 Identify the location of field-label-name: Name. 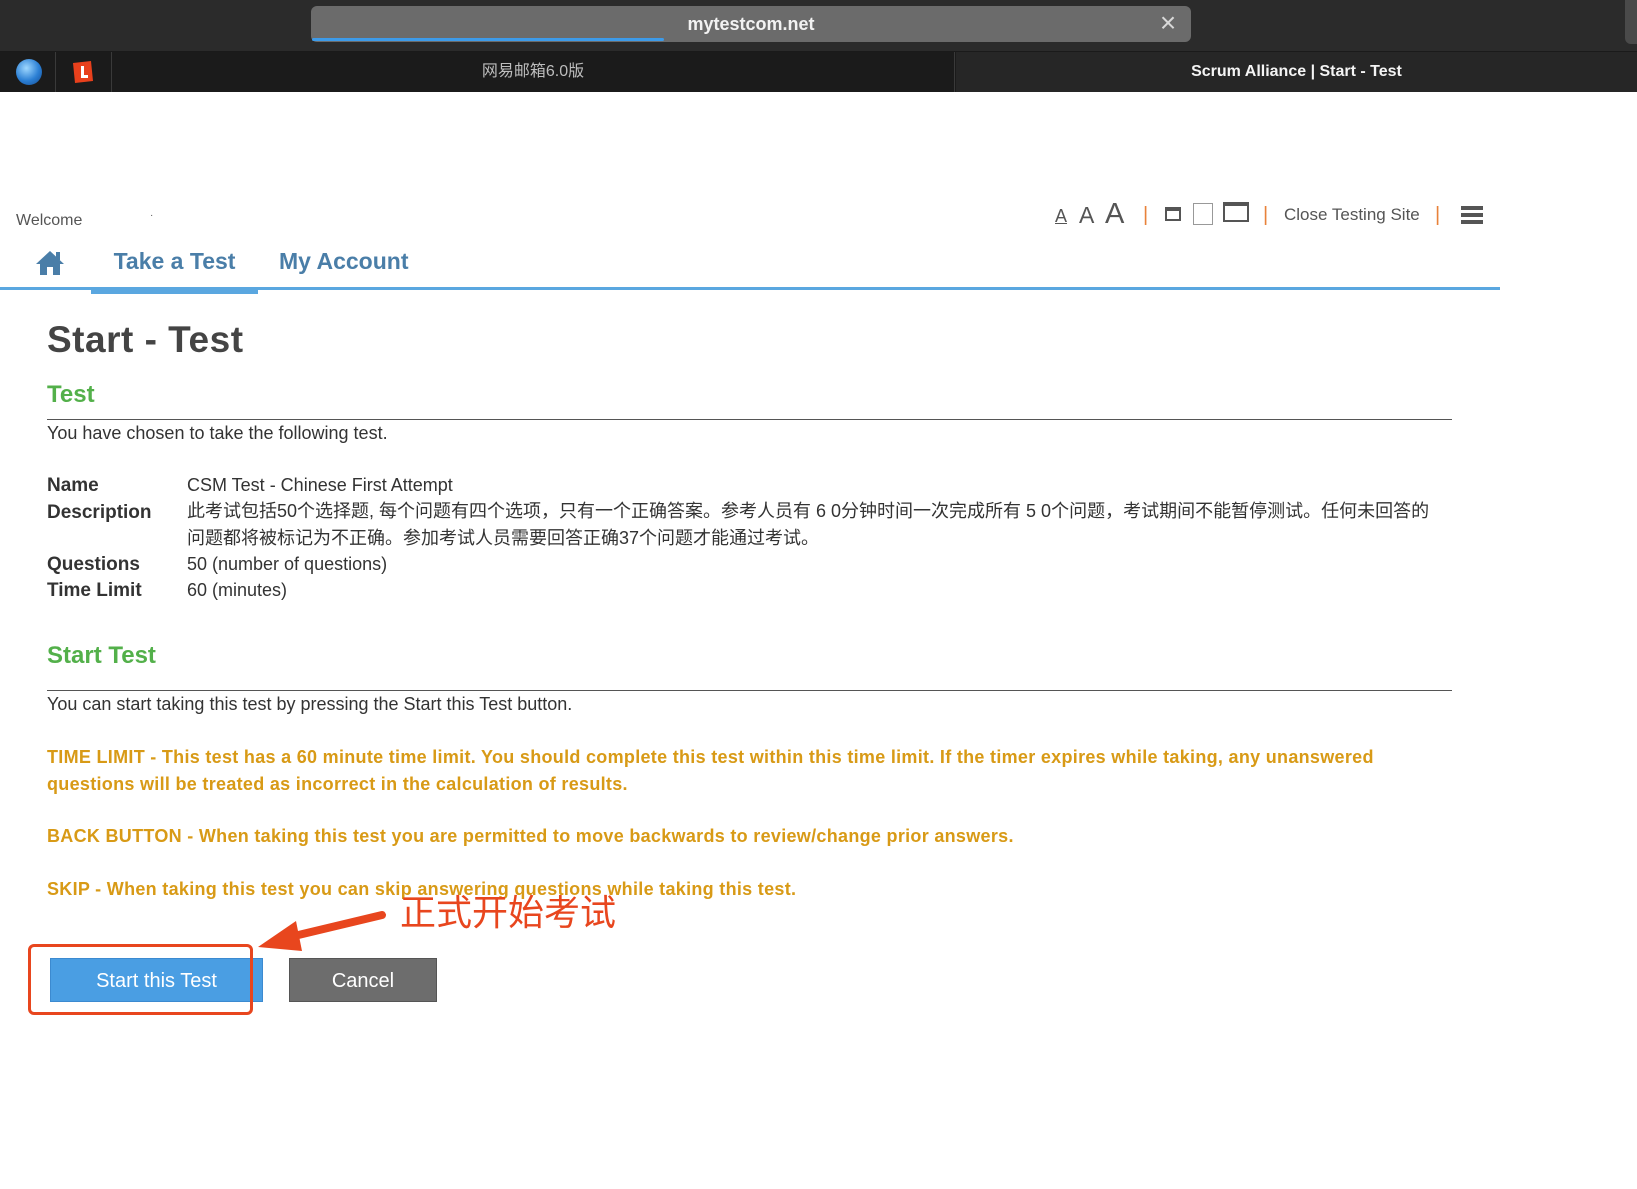
(73, 485).